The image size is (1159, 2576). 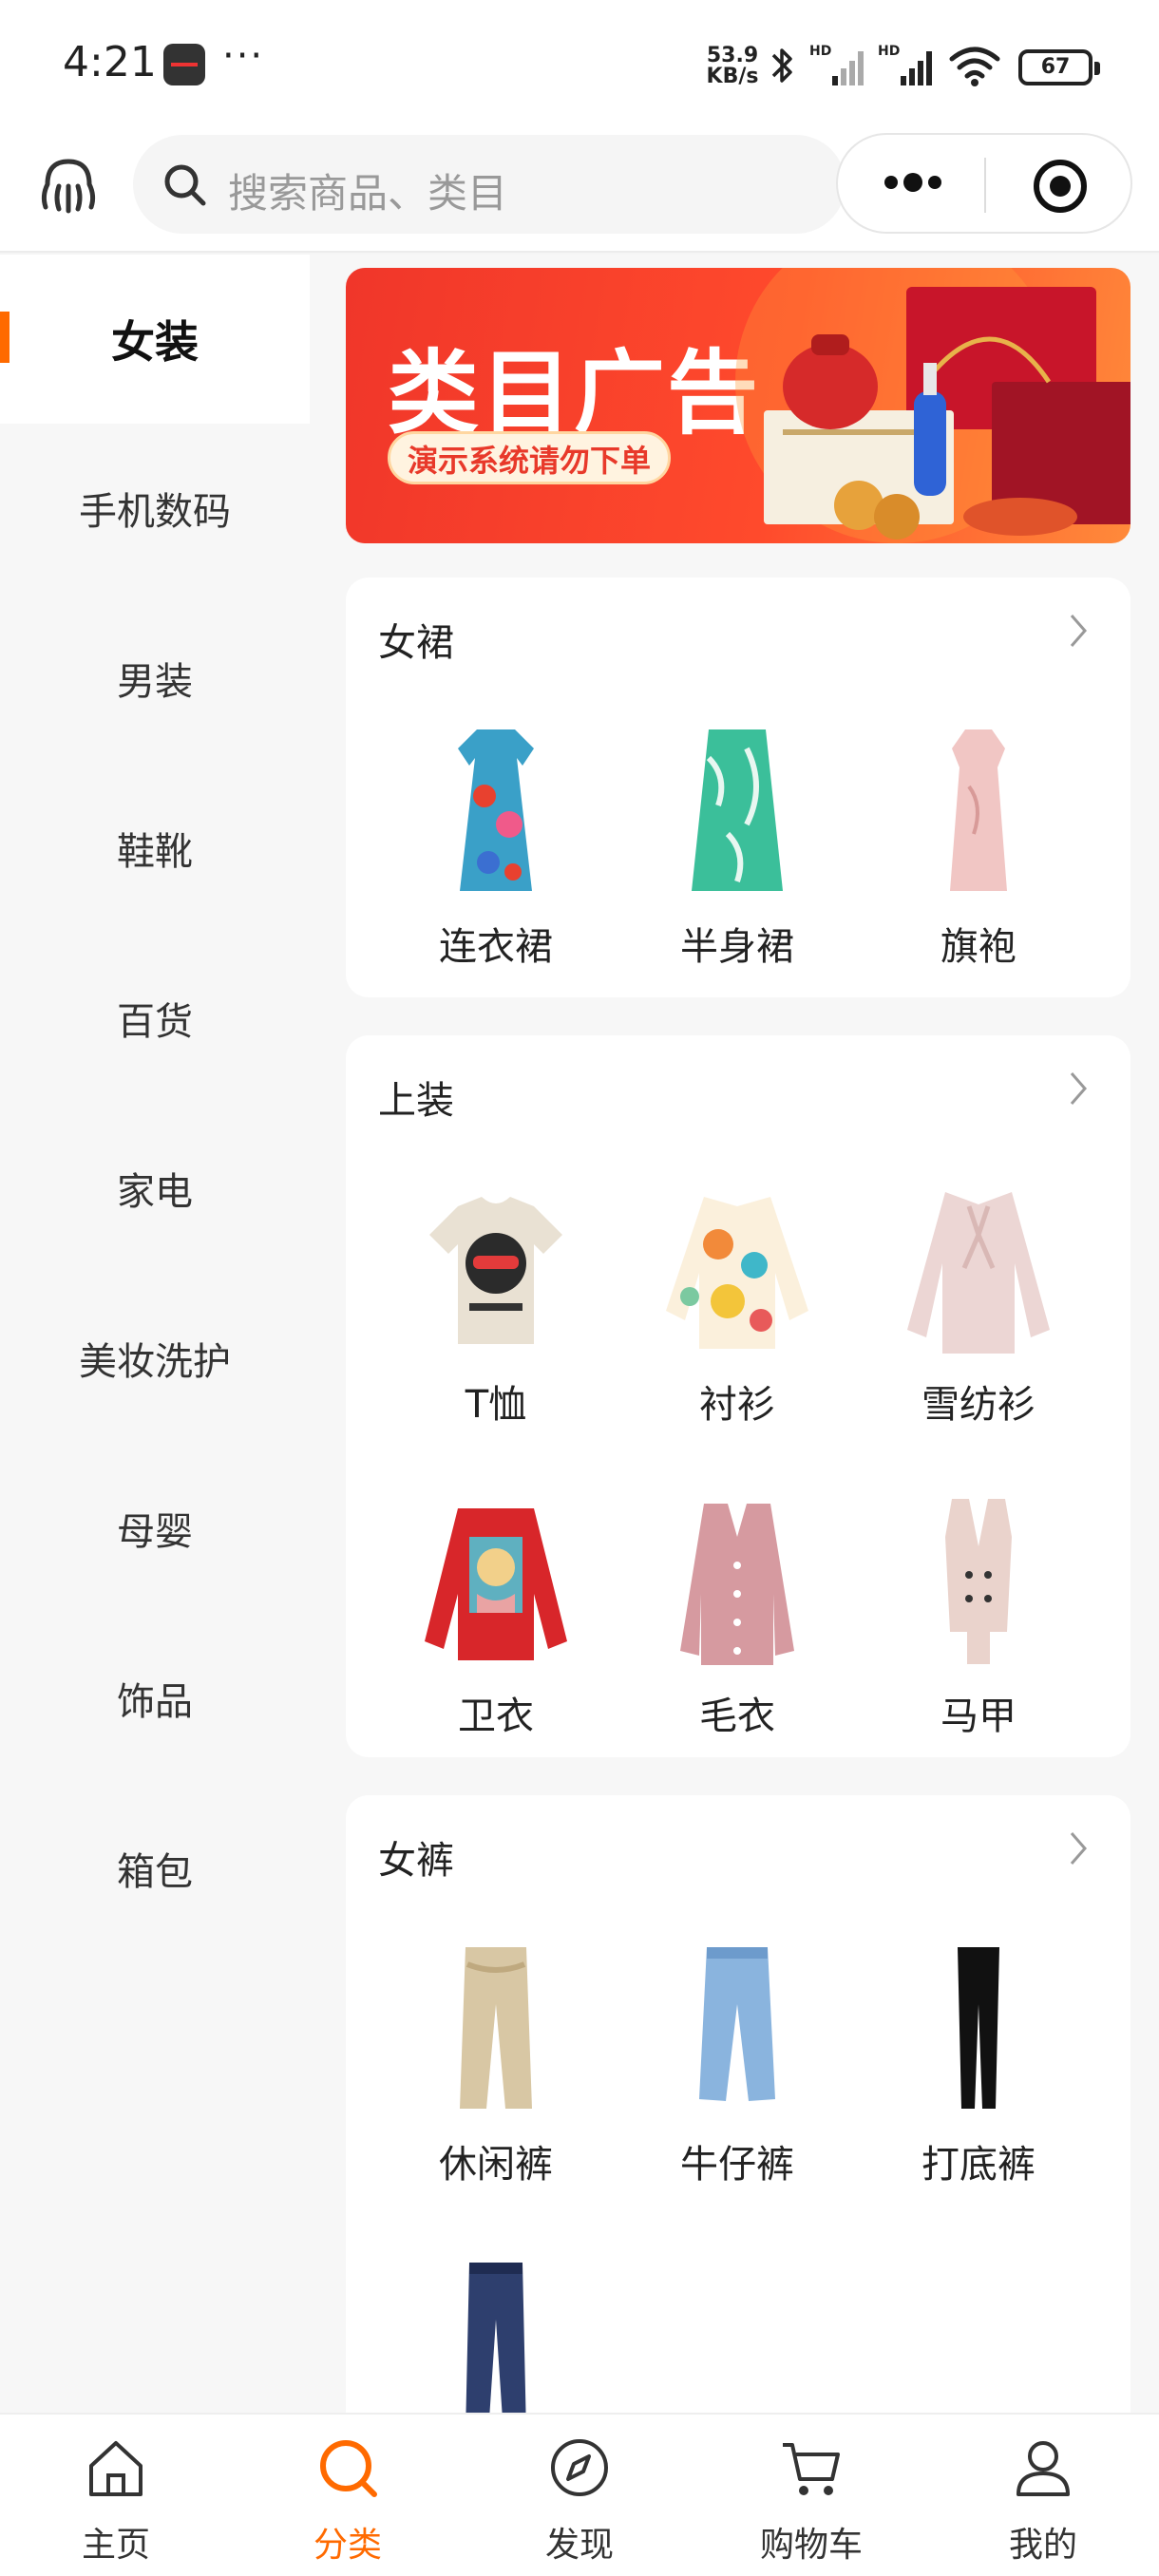 What do you see at coordinates (496, 2028) in the screenshot?
I see `casual-pants-image` at bounding box center [496, 2028].